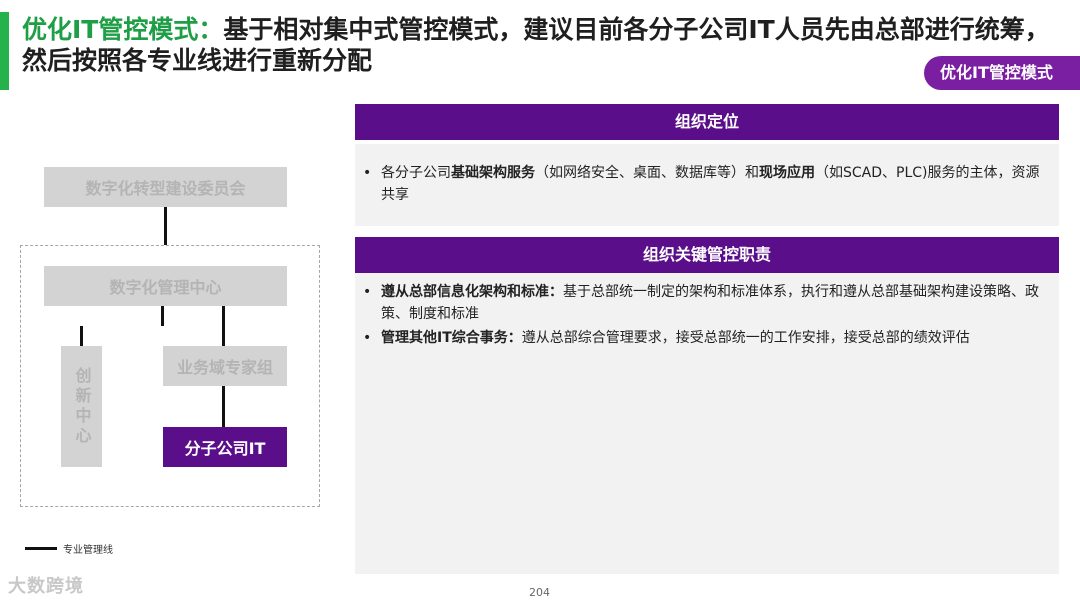 The width and height of the screenshot is (1080, 608). I want to click on org-box-center: 数字化管理中心, so click(165, 286).